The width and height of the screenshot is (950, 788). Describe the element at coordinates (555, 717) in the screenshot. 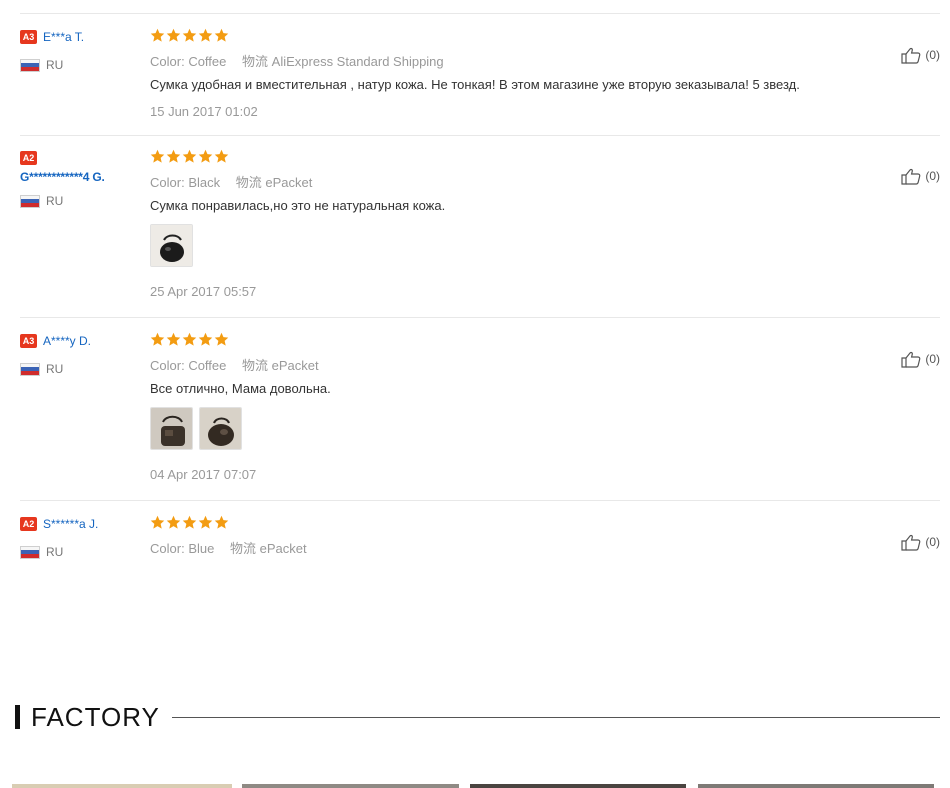

I see `heading-divider` at that location.